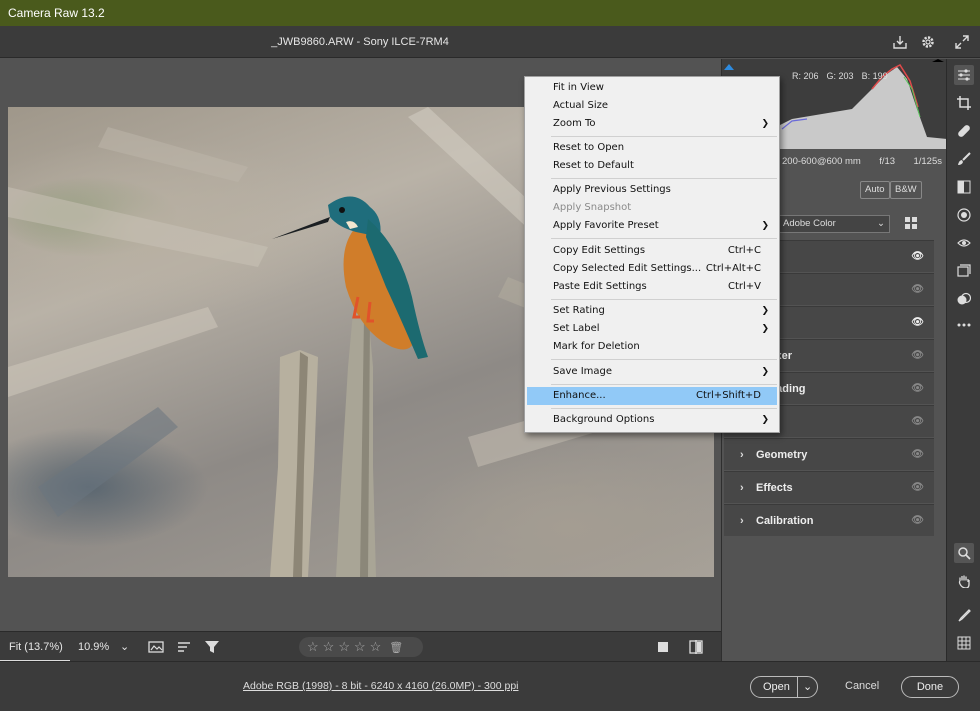  I want to click on menu-item-save-image: Save Image ❯, so click(652, 372).